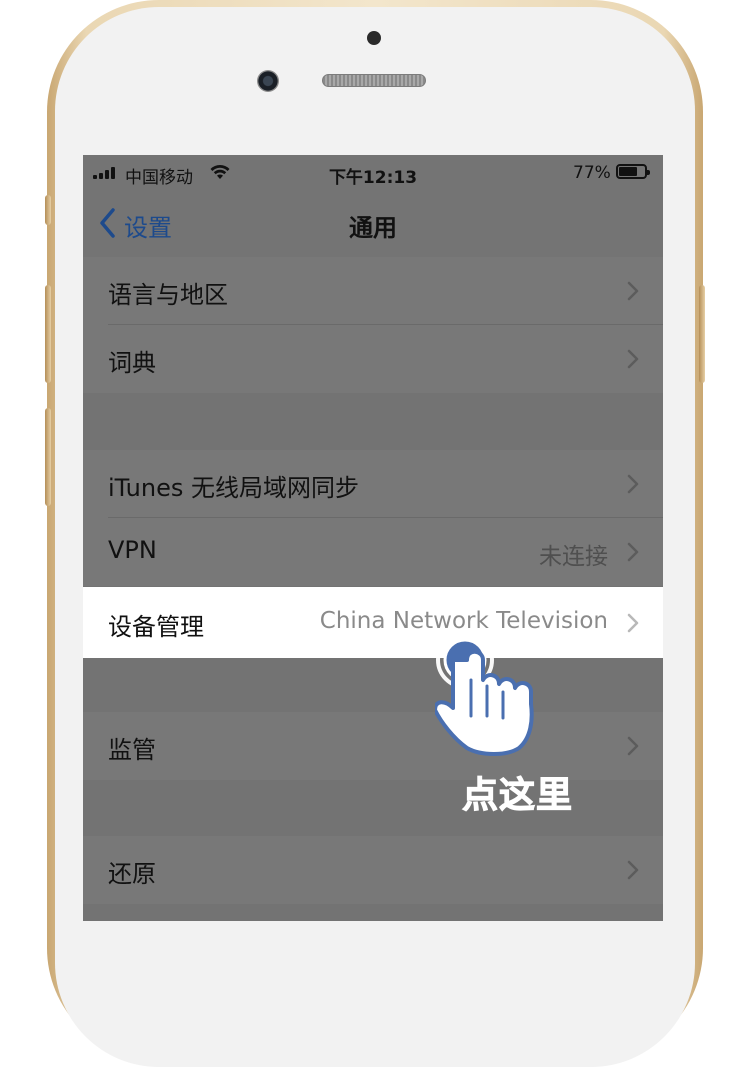 This screenshot has width=750, height=1067. Describe the element at coordinates (373, 228) in the screenshot. I see `page-title: 通用` at that location.